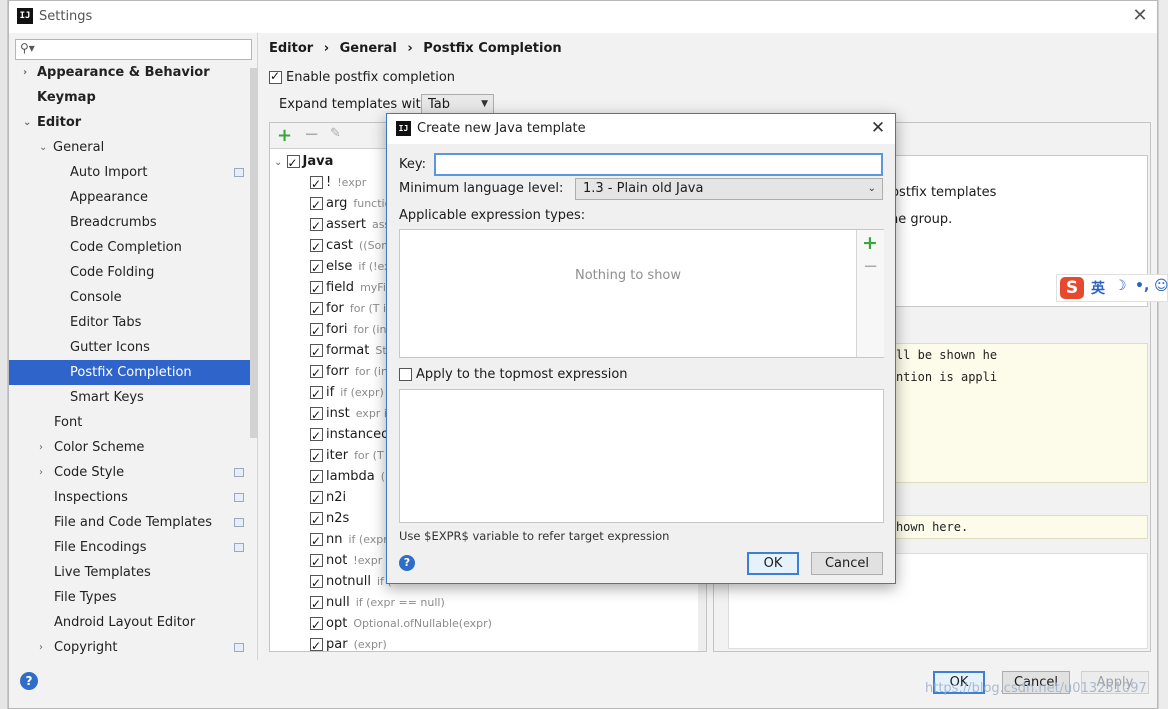  I want to click on template-row: par (expr), so click(348, 645).